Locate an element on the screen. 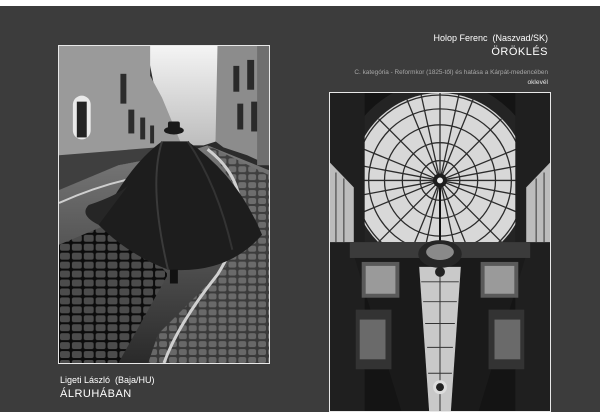 The image size is (600, 412). caption-left: Ligeti László (Baja/HU) ÁLRUHÁBAN is located at coordinates (107, 388).